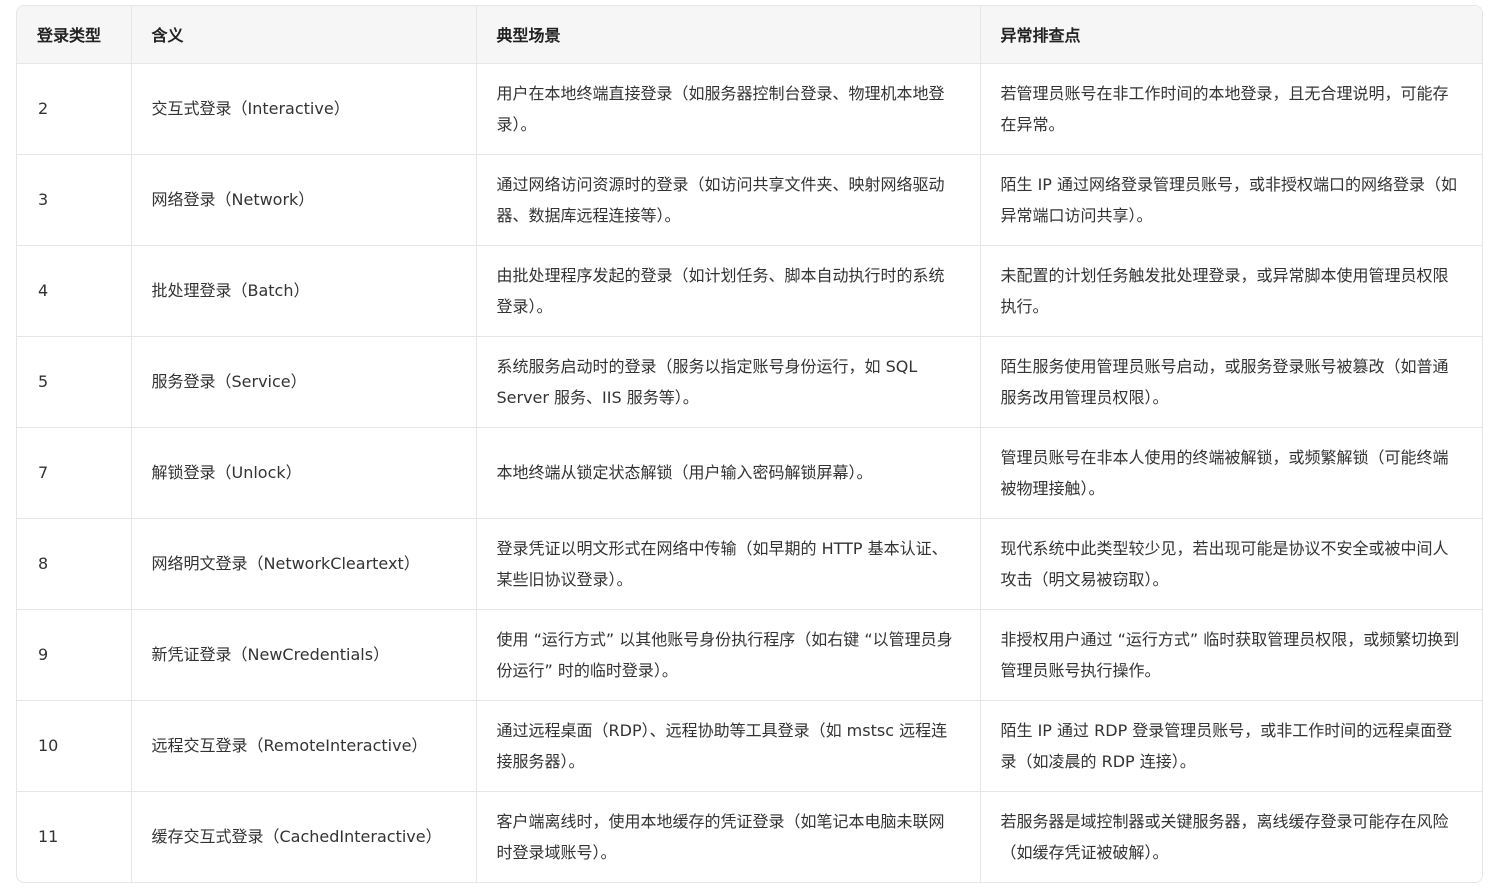 The image size is (1497, 891). What do you see at coordinates (74, 473) in the screenshot?
I see `cell-logon-type: 7` at bounding box center [74, 473].